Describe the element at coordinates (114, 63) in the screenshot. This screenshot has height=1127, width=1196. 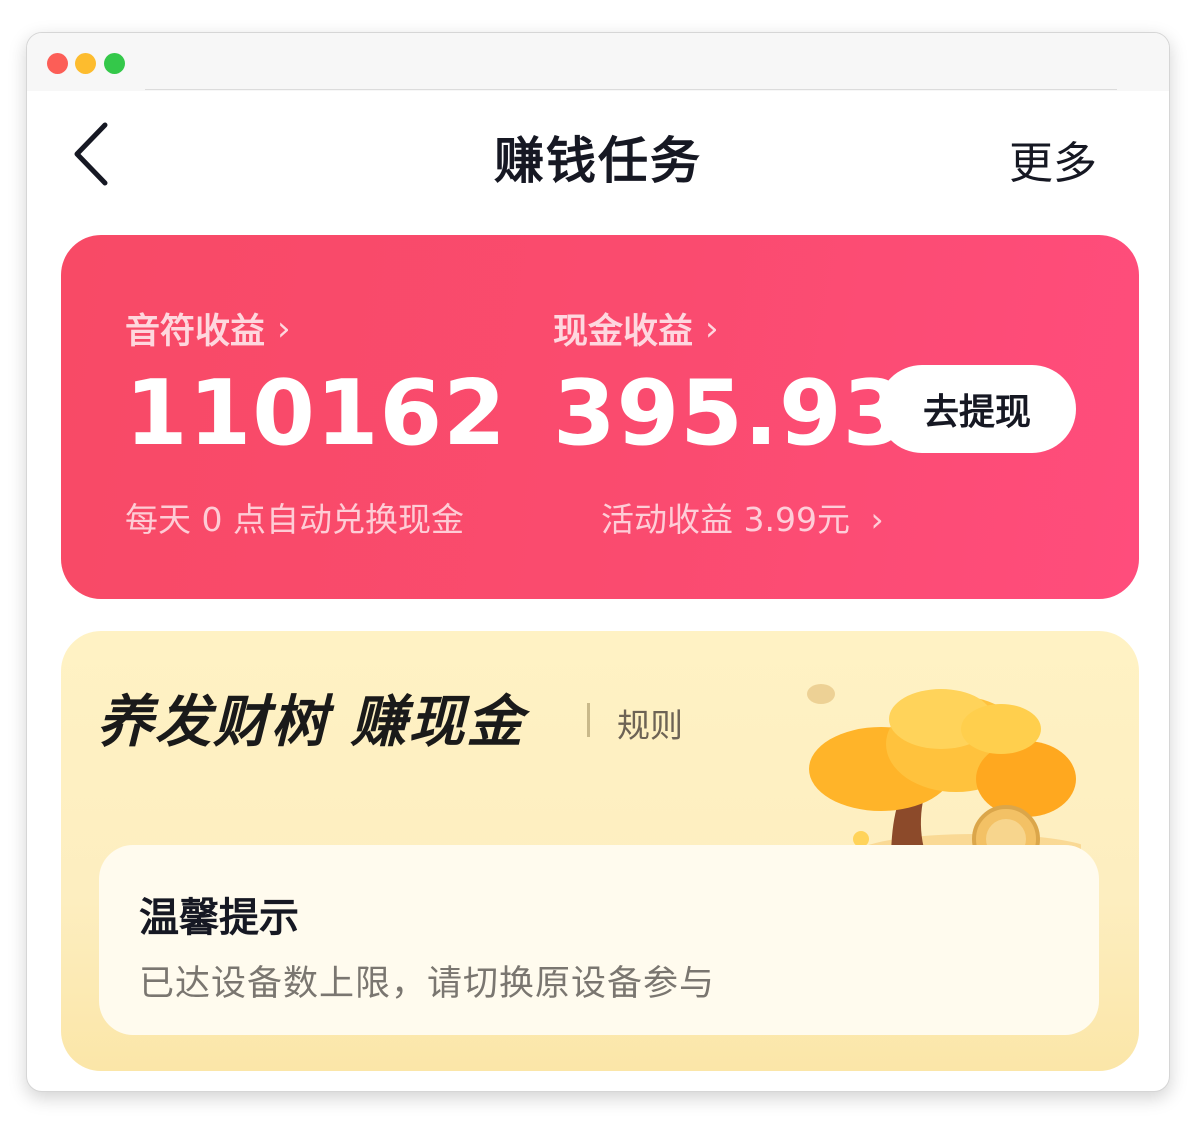
I see `maximize-window-button` at that location.